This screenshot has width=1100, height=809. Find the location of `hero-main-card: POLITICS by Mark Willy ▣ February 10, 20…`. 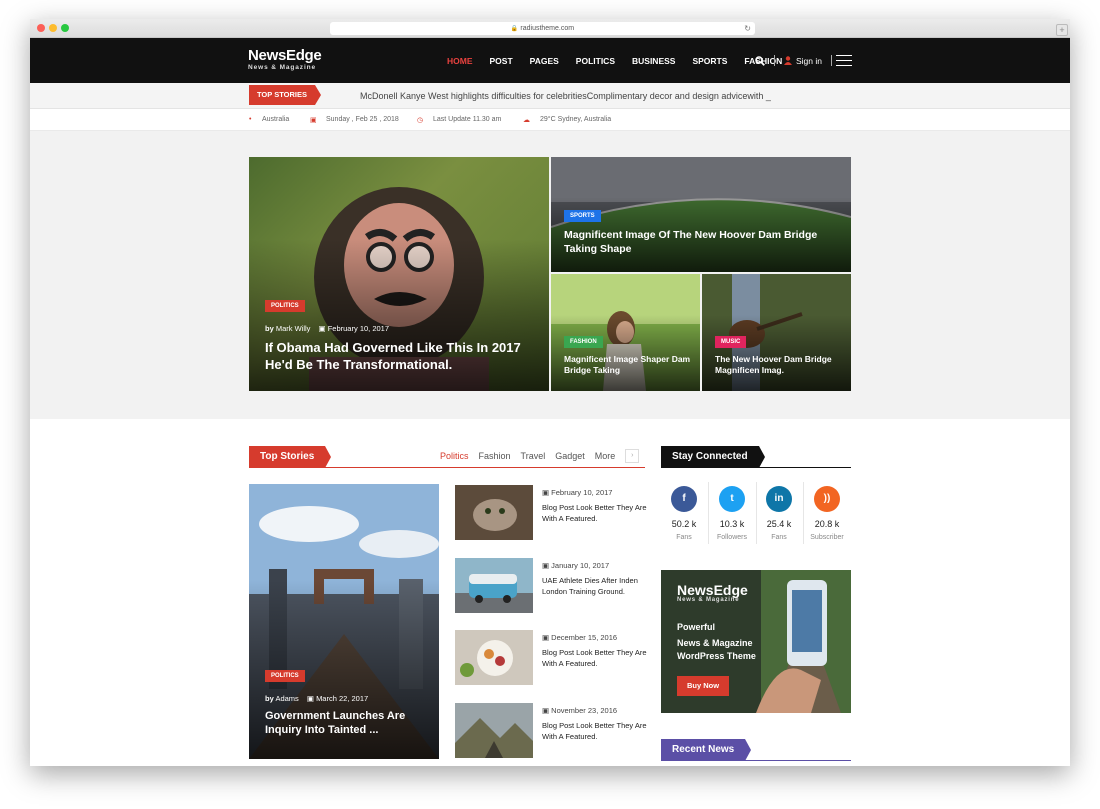

hero-main-card: POLITICS by Mark Willy ▣ February 10, 20… is located at coordinates (399, 274).